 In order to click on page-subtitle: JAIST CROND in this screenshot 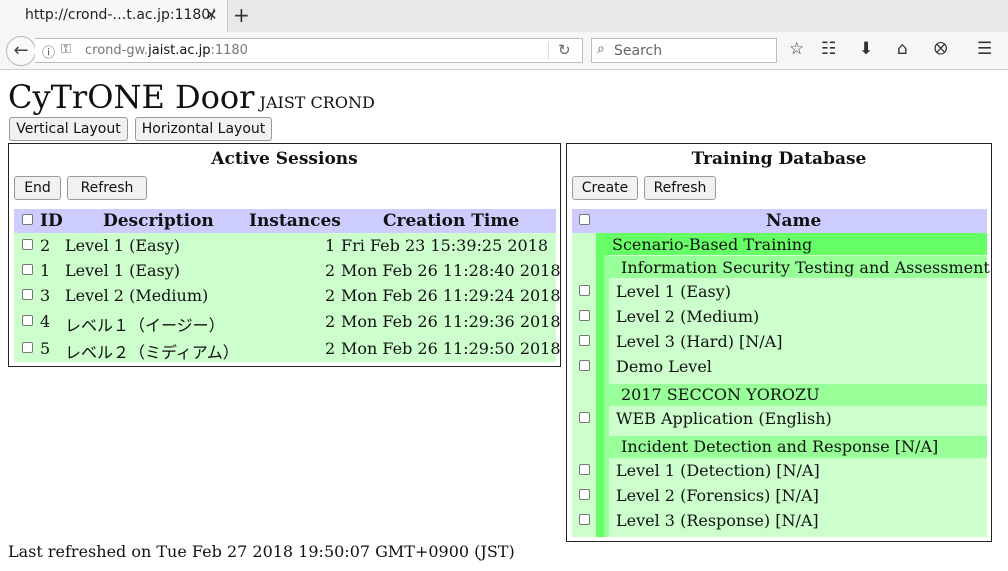, I will do `click(317, 102)`.